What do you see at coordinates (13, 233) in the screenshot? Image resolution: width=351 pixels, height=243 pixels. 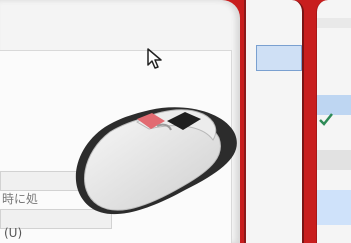 I see `shortcut-label: (U)` at bounding box center [13, 233].